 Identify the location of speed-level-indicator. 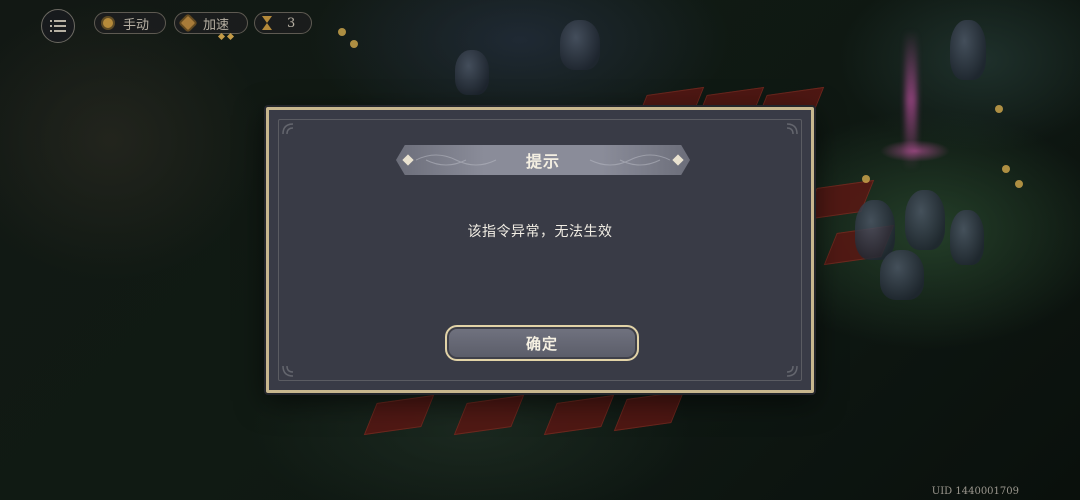
(226, 36).